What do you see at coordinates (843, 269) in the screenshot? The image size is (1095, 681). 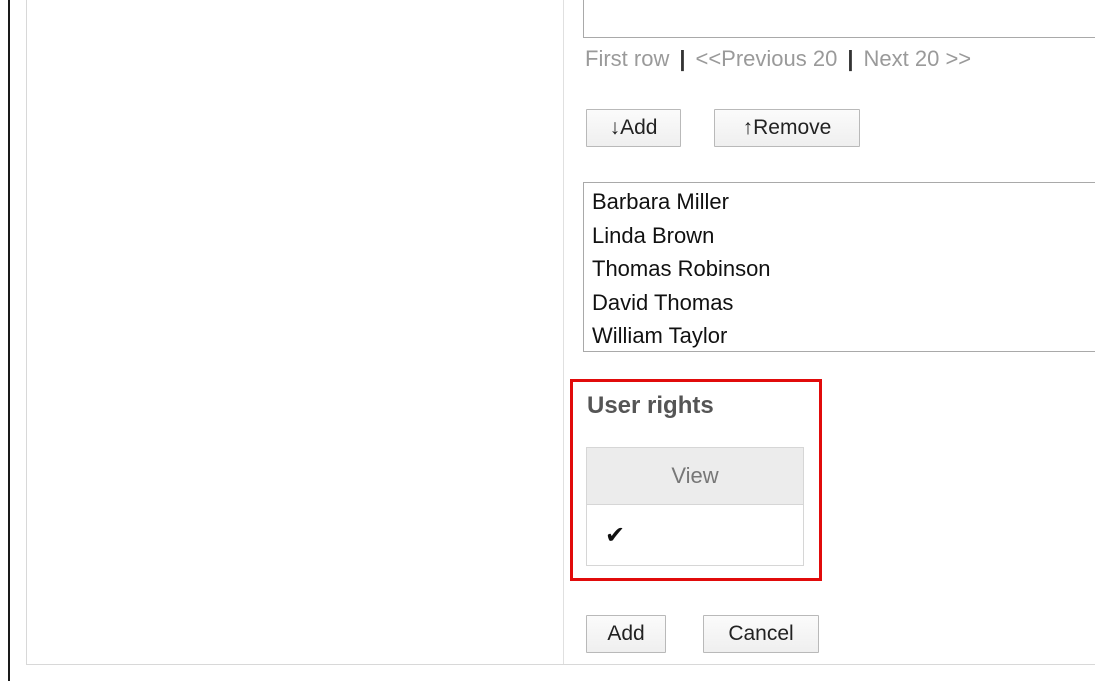 I see `list-item: Thomas Robinson` at bounding box center [843, 269].